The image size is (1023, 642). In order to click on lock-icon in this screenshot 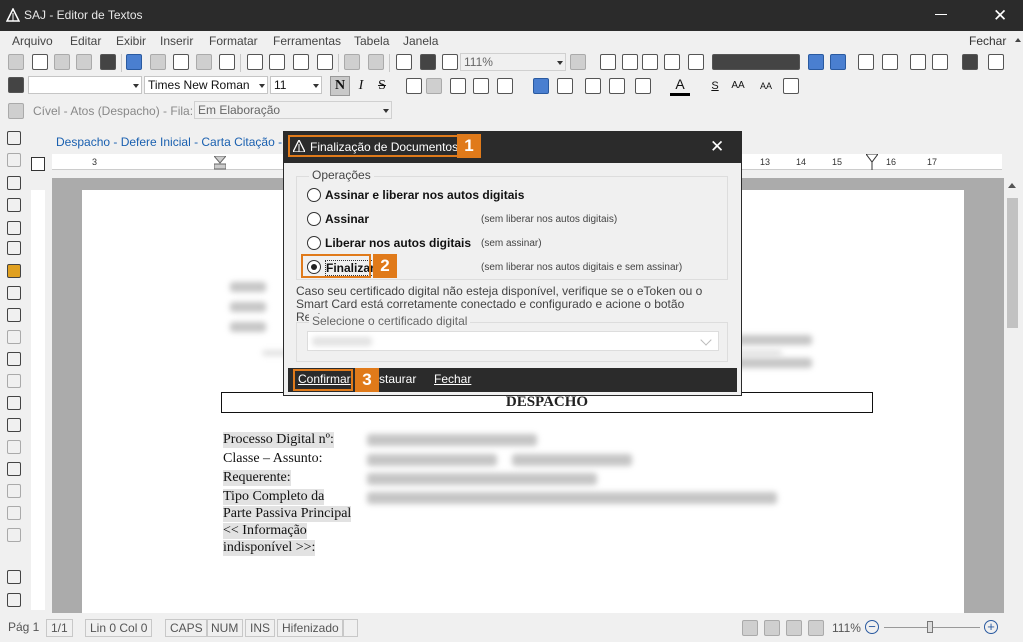, I will do `click(14, 469)`.